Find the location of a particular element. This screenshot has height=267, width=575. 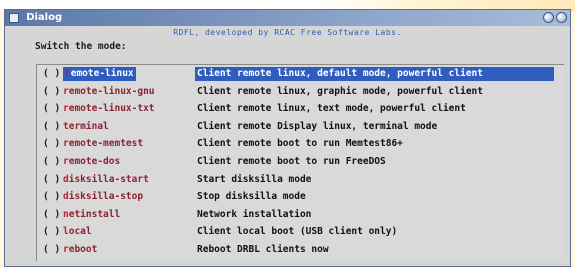

menu-item-disksilla-stop: ( ) disksilla-stop Stop disksilla mode is located at coordinates (300, 197).